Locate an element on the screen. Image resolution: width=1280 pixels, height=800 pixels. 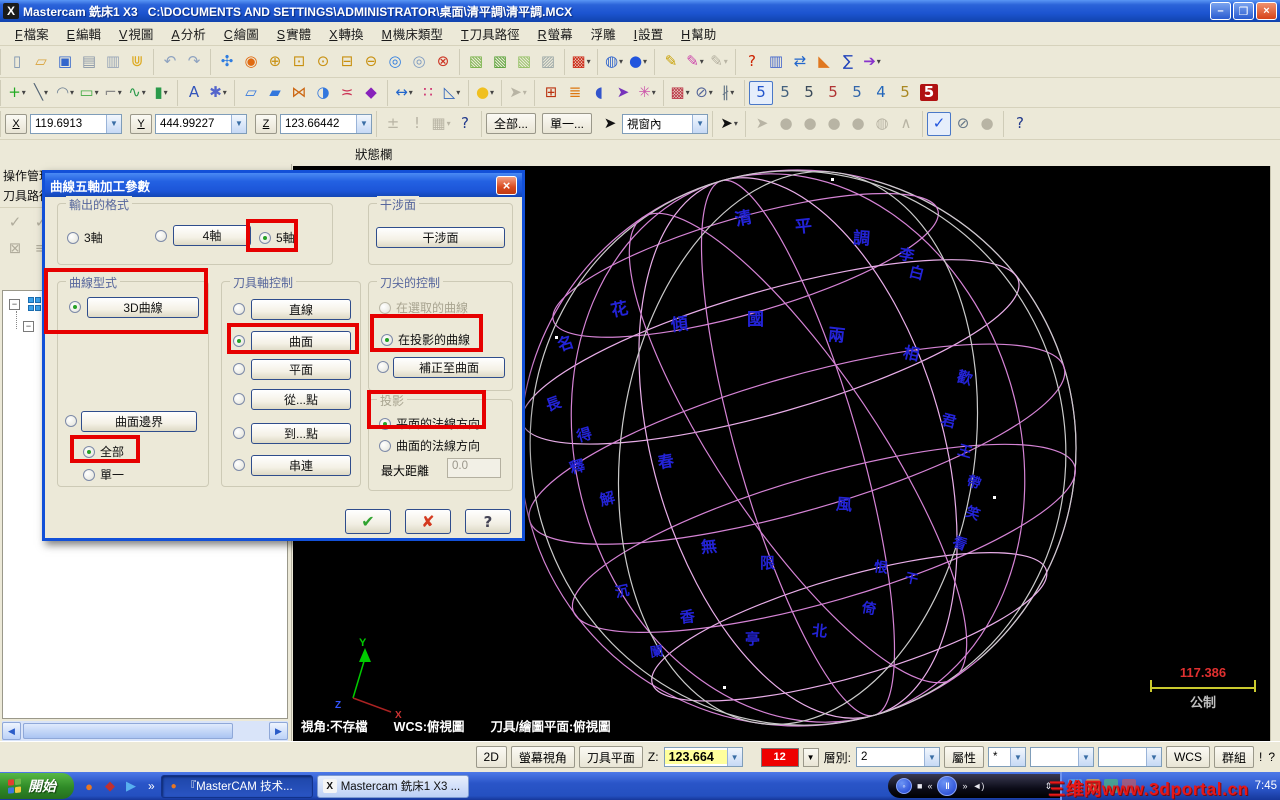
color-swatch: 12 is located at coordinates (779, 757).